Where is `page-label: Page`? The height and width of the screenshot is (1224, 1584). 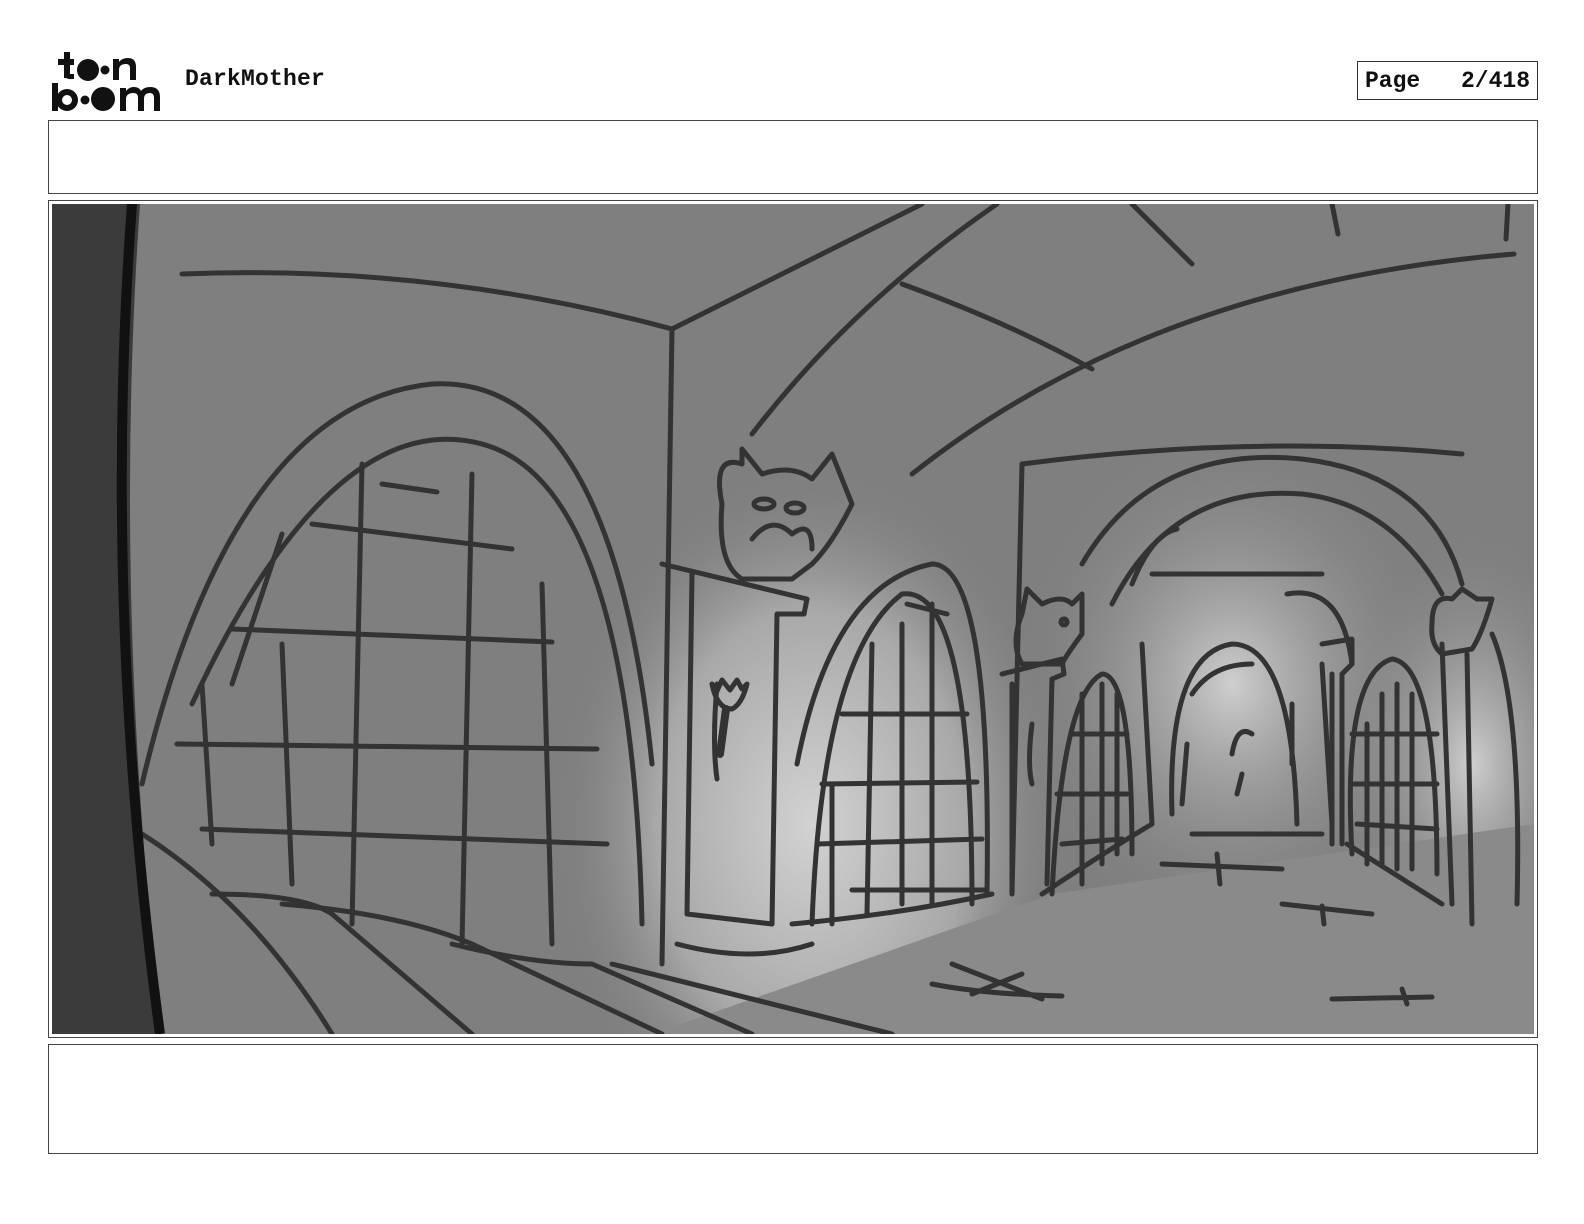 page-label: Page is located at coordinates (1393, 80).